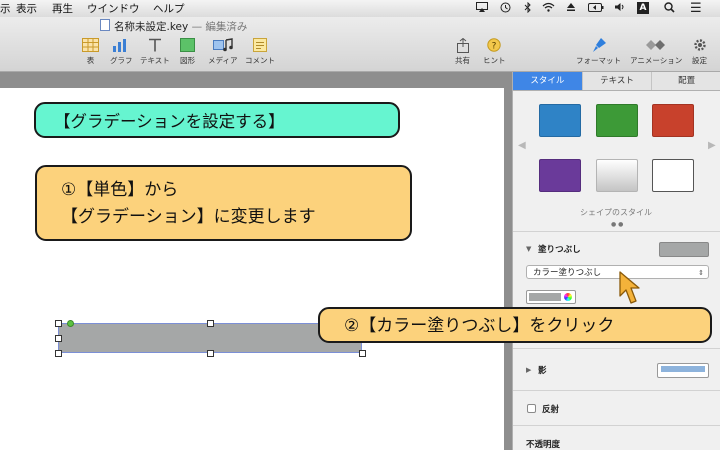 The width and height of the screenshot is (720, 450). What do you see at coordinates (482, 8) in the screenshot?
I see `airplay-icon` at bounding box center [482, 8].